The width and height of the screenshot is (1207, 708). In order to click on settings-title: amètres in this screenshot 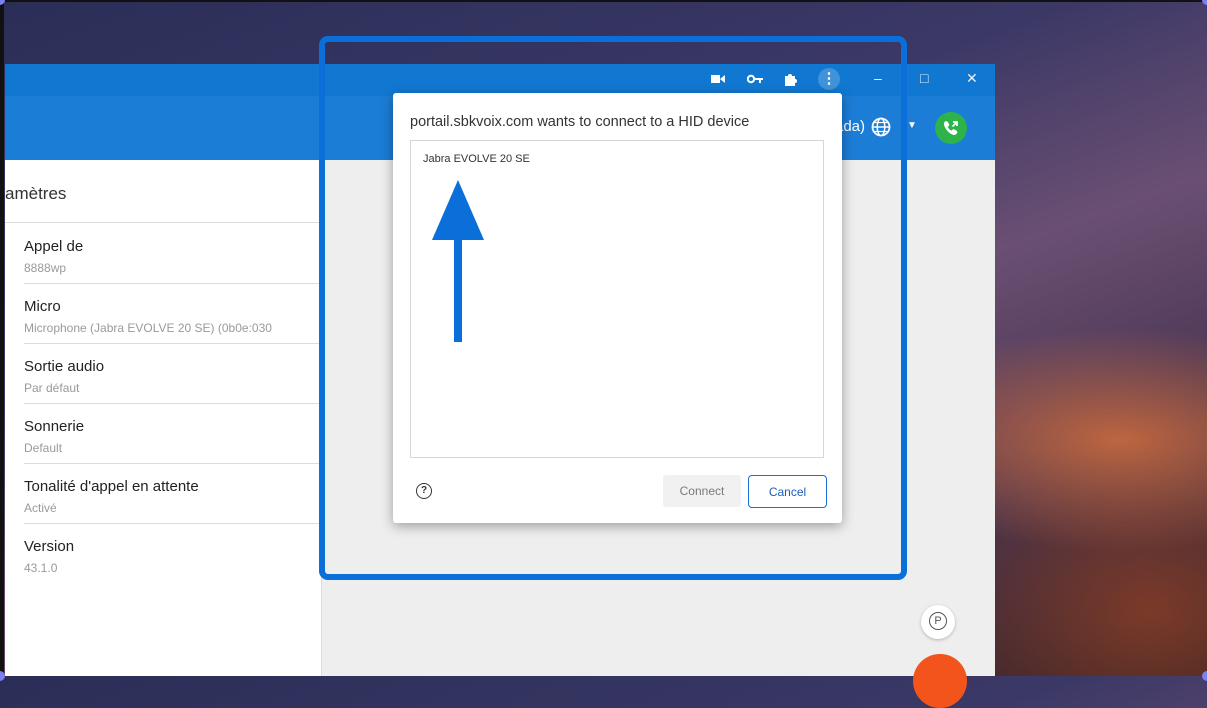, I will do `click(36, 193)`.